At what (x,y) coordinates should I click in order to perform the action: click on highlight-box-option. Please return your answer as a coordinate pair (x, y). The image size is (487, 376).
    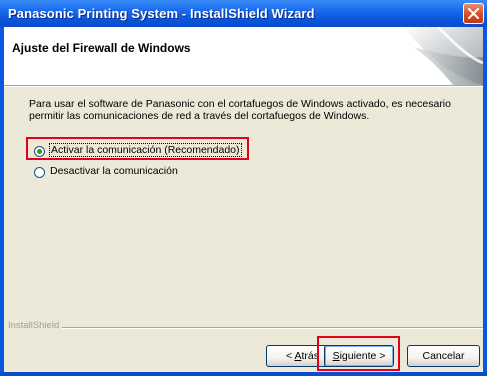
    Looking at the image, I should click on (137, 148).